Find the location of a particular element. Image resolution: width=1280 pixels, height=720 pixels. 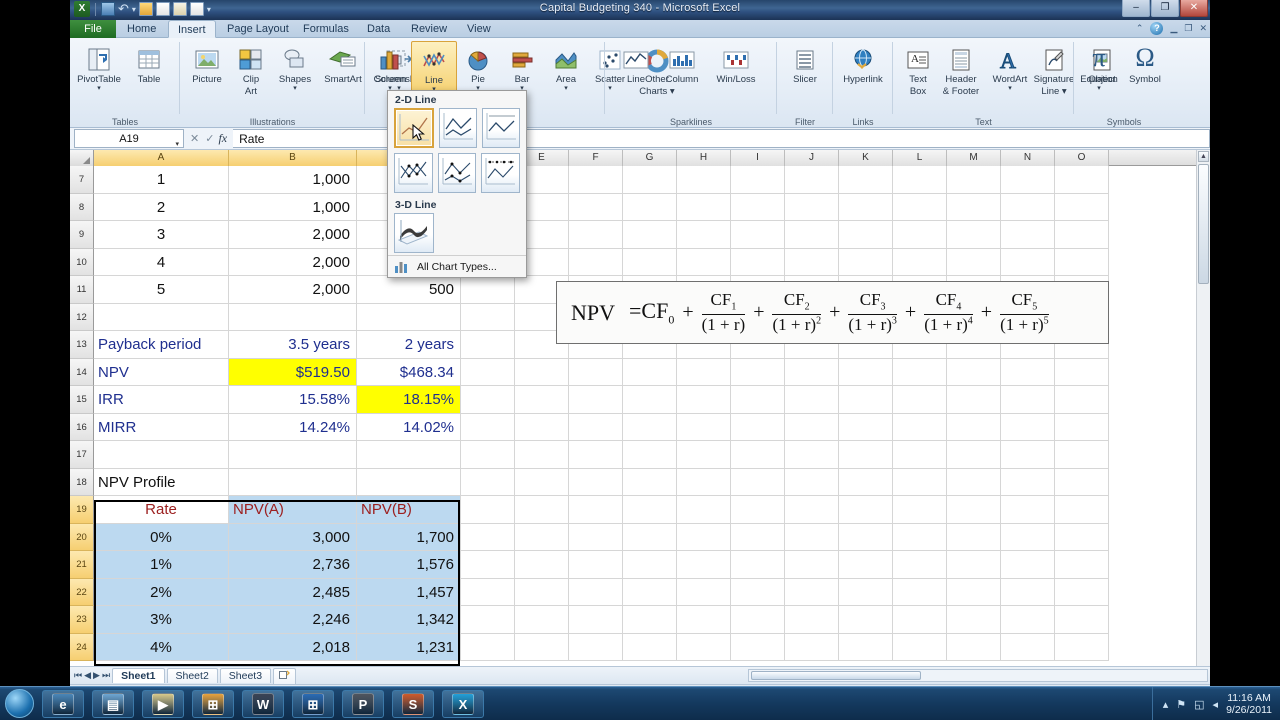

cell-B19: NPV(A) is located at coordinates (293, 510).